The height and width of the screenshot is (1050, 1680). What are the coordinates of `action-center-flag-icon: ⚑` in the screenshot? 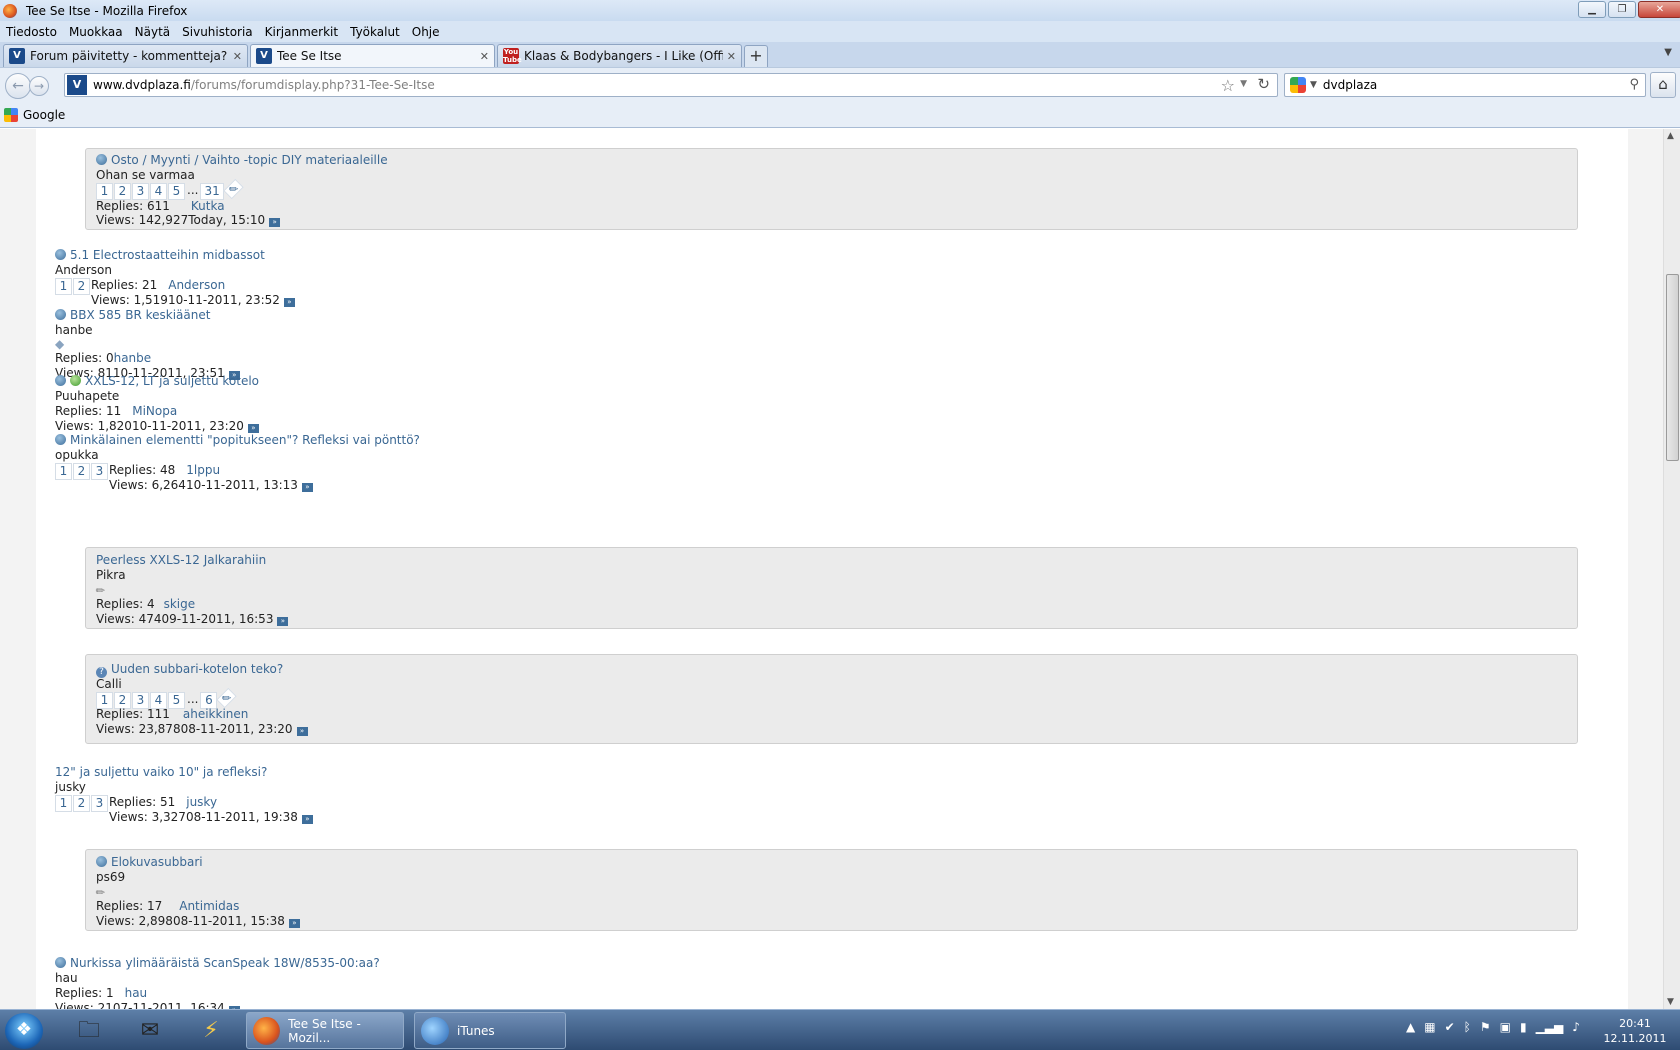 It's located at (1485, 1027).